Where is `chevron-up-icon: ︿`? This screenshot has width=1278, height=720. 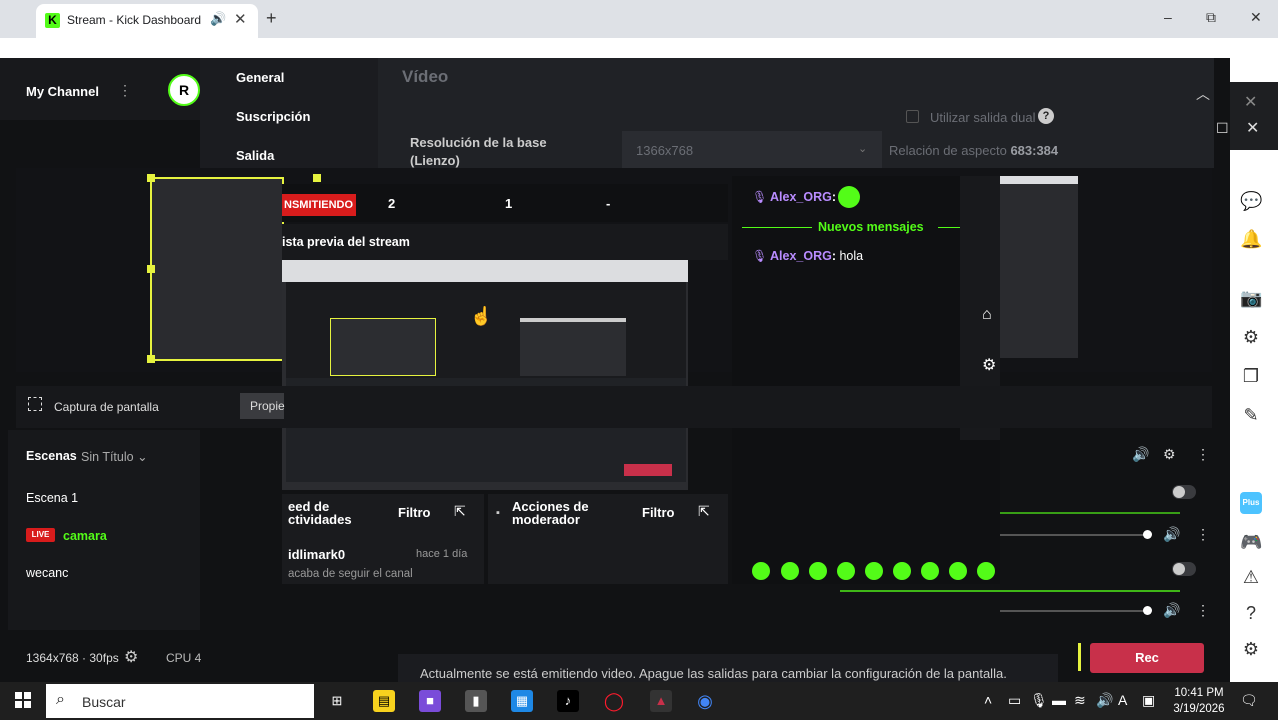 chevron-up-icon: ︿ is located at coordinates (1203, 94).